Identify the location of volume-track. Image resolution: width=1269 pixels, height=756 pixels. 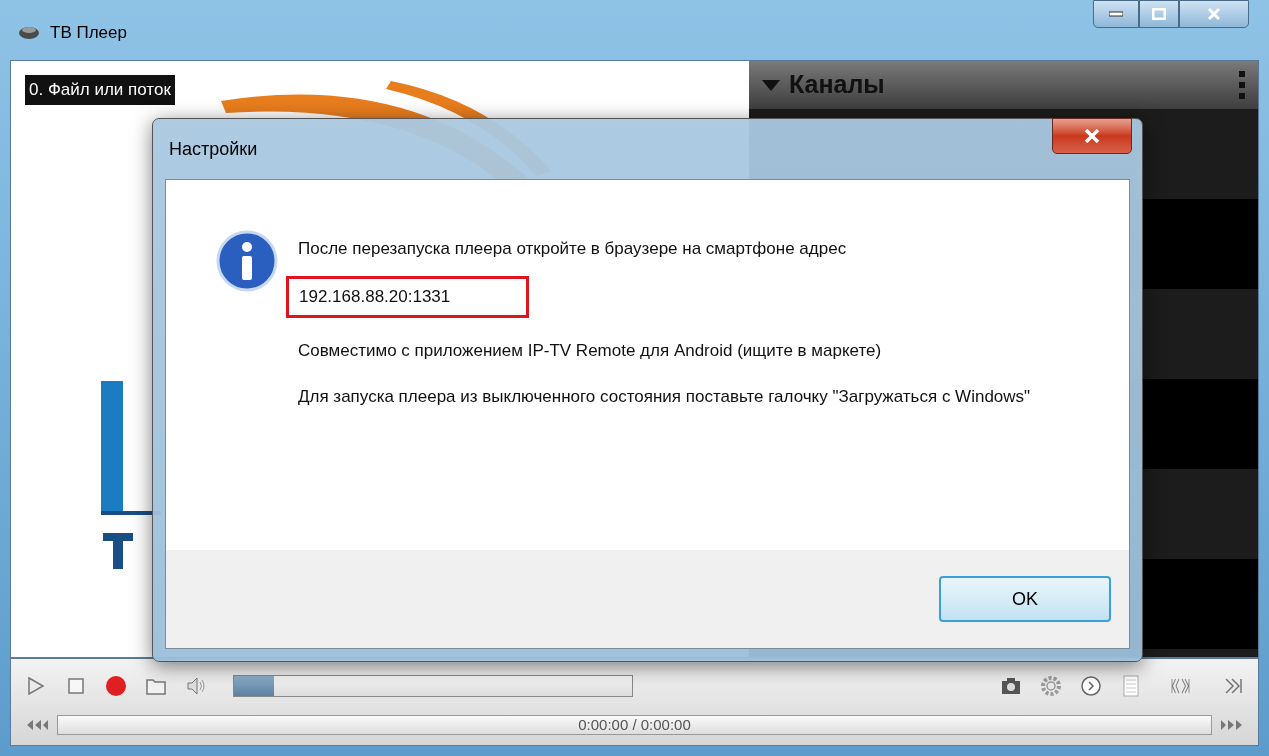
(433, 686).